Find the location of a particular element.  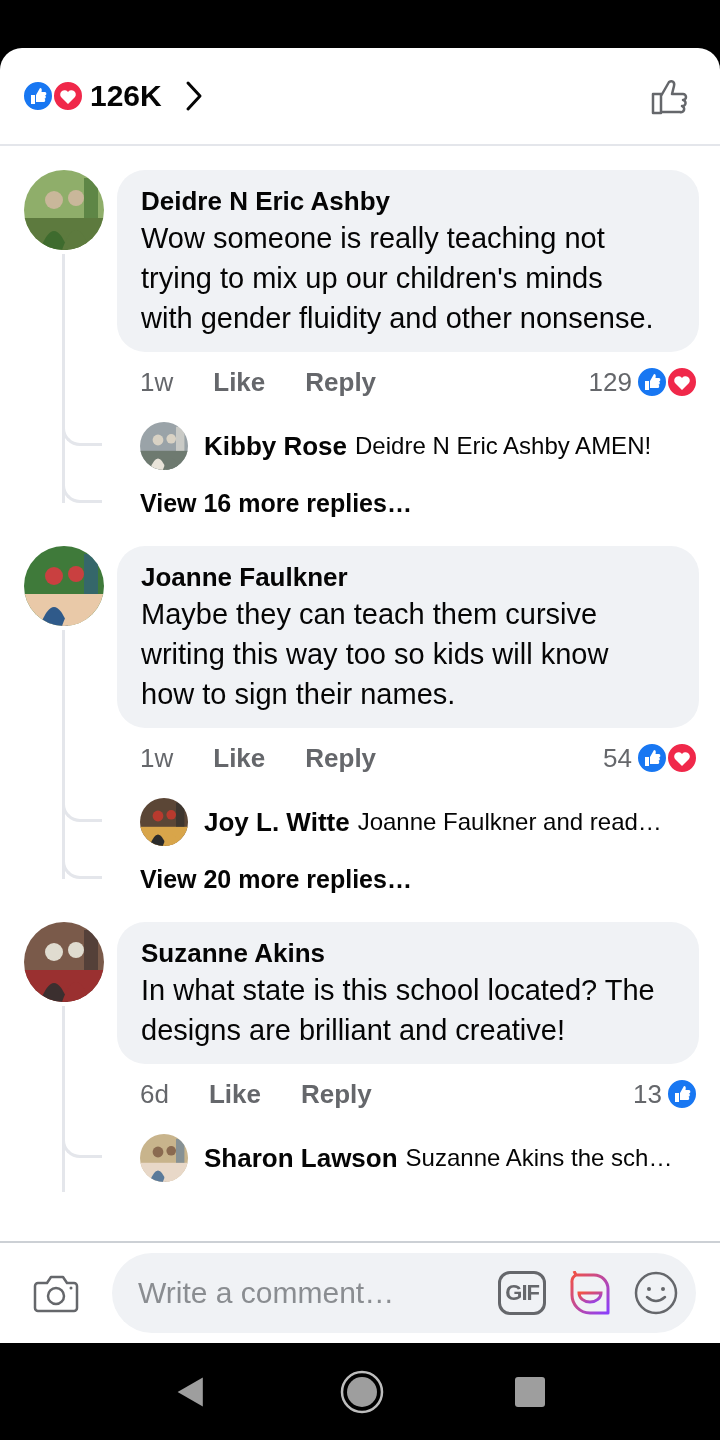

reaction-count: 54 is located at coordinates (617, 758).